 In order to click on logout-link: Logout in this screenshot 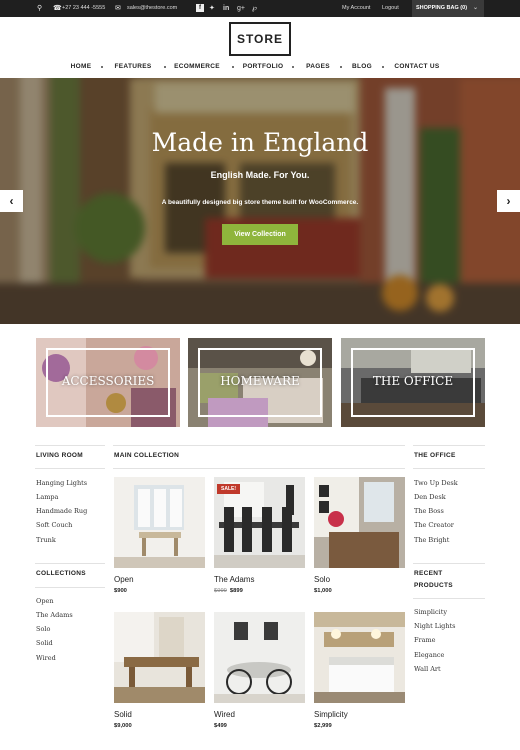, I will do `click(390, 8)`.